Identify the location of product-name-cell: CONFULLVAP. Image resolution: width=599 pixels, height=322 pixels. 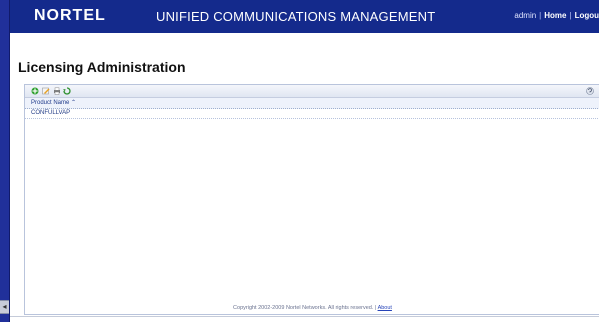
(51, 113).